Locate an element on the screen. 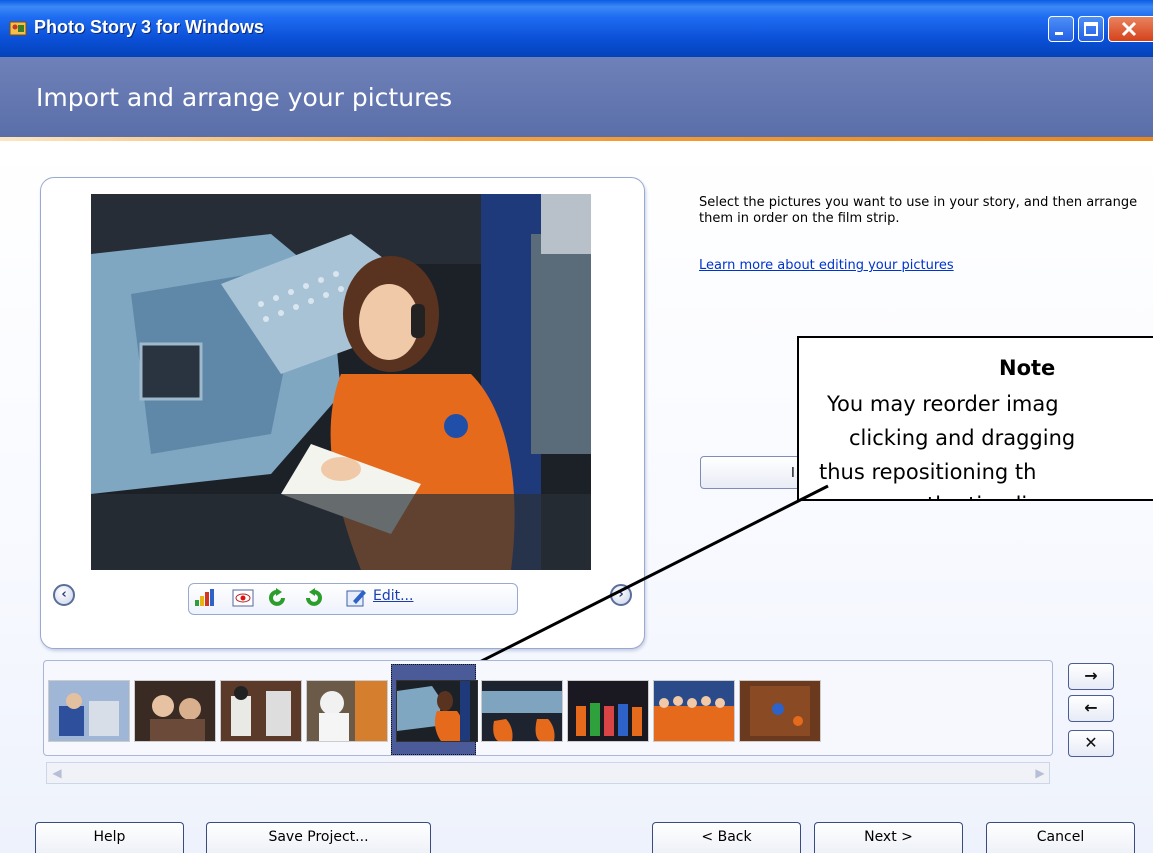 Image resolution: width=1153 pixels, height=853 pixels. auto-fix-icon is located at coordinates (204, 597).